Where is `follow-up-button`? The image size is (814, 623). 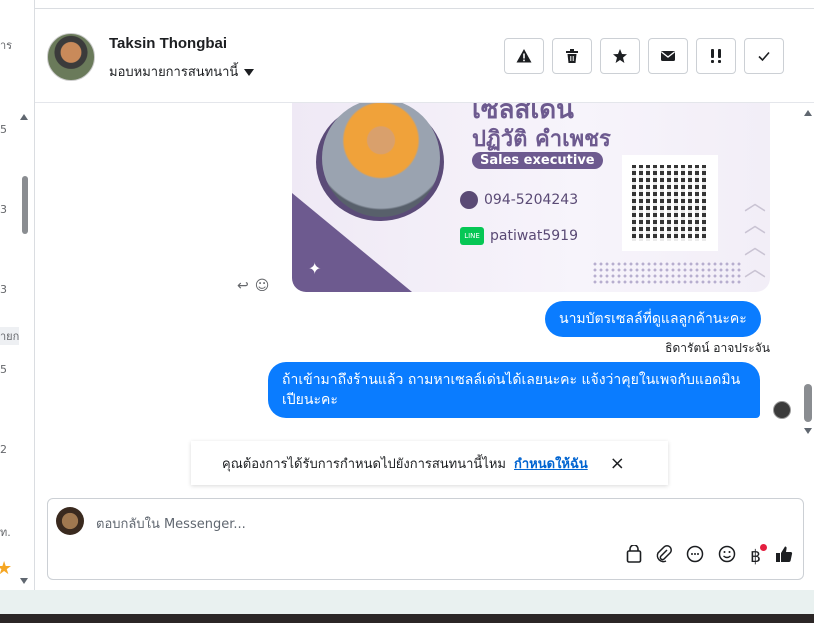
follow-up-button is located at coordinates (716, 56).